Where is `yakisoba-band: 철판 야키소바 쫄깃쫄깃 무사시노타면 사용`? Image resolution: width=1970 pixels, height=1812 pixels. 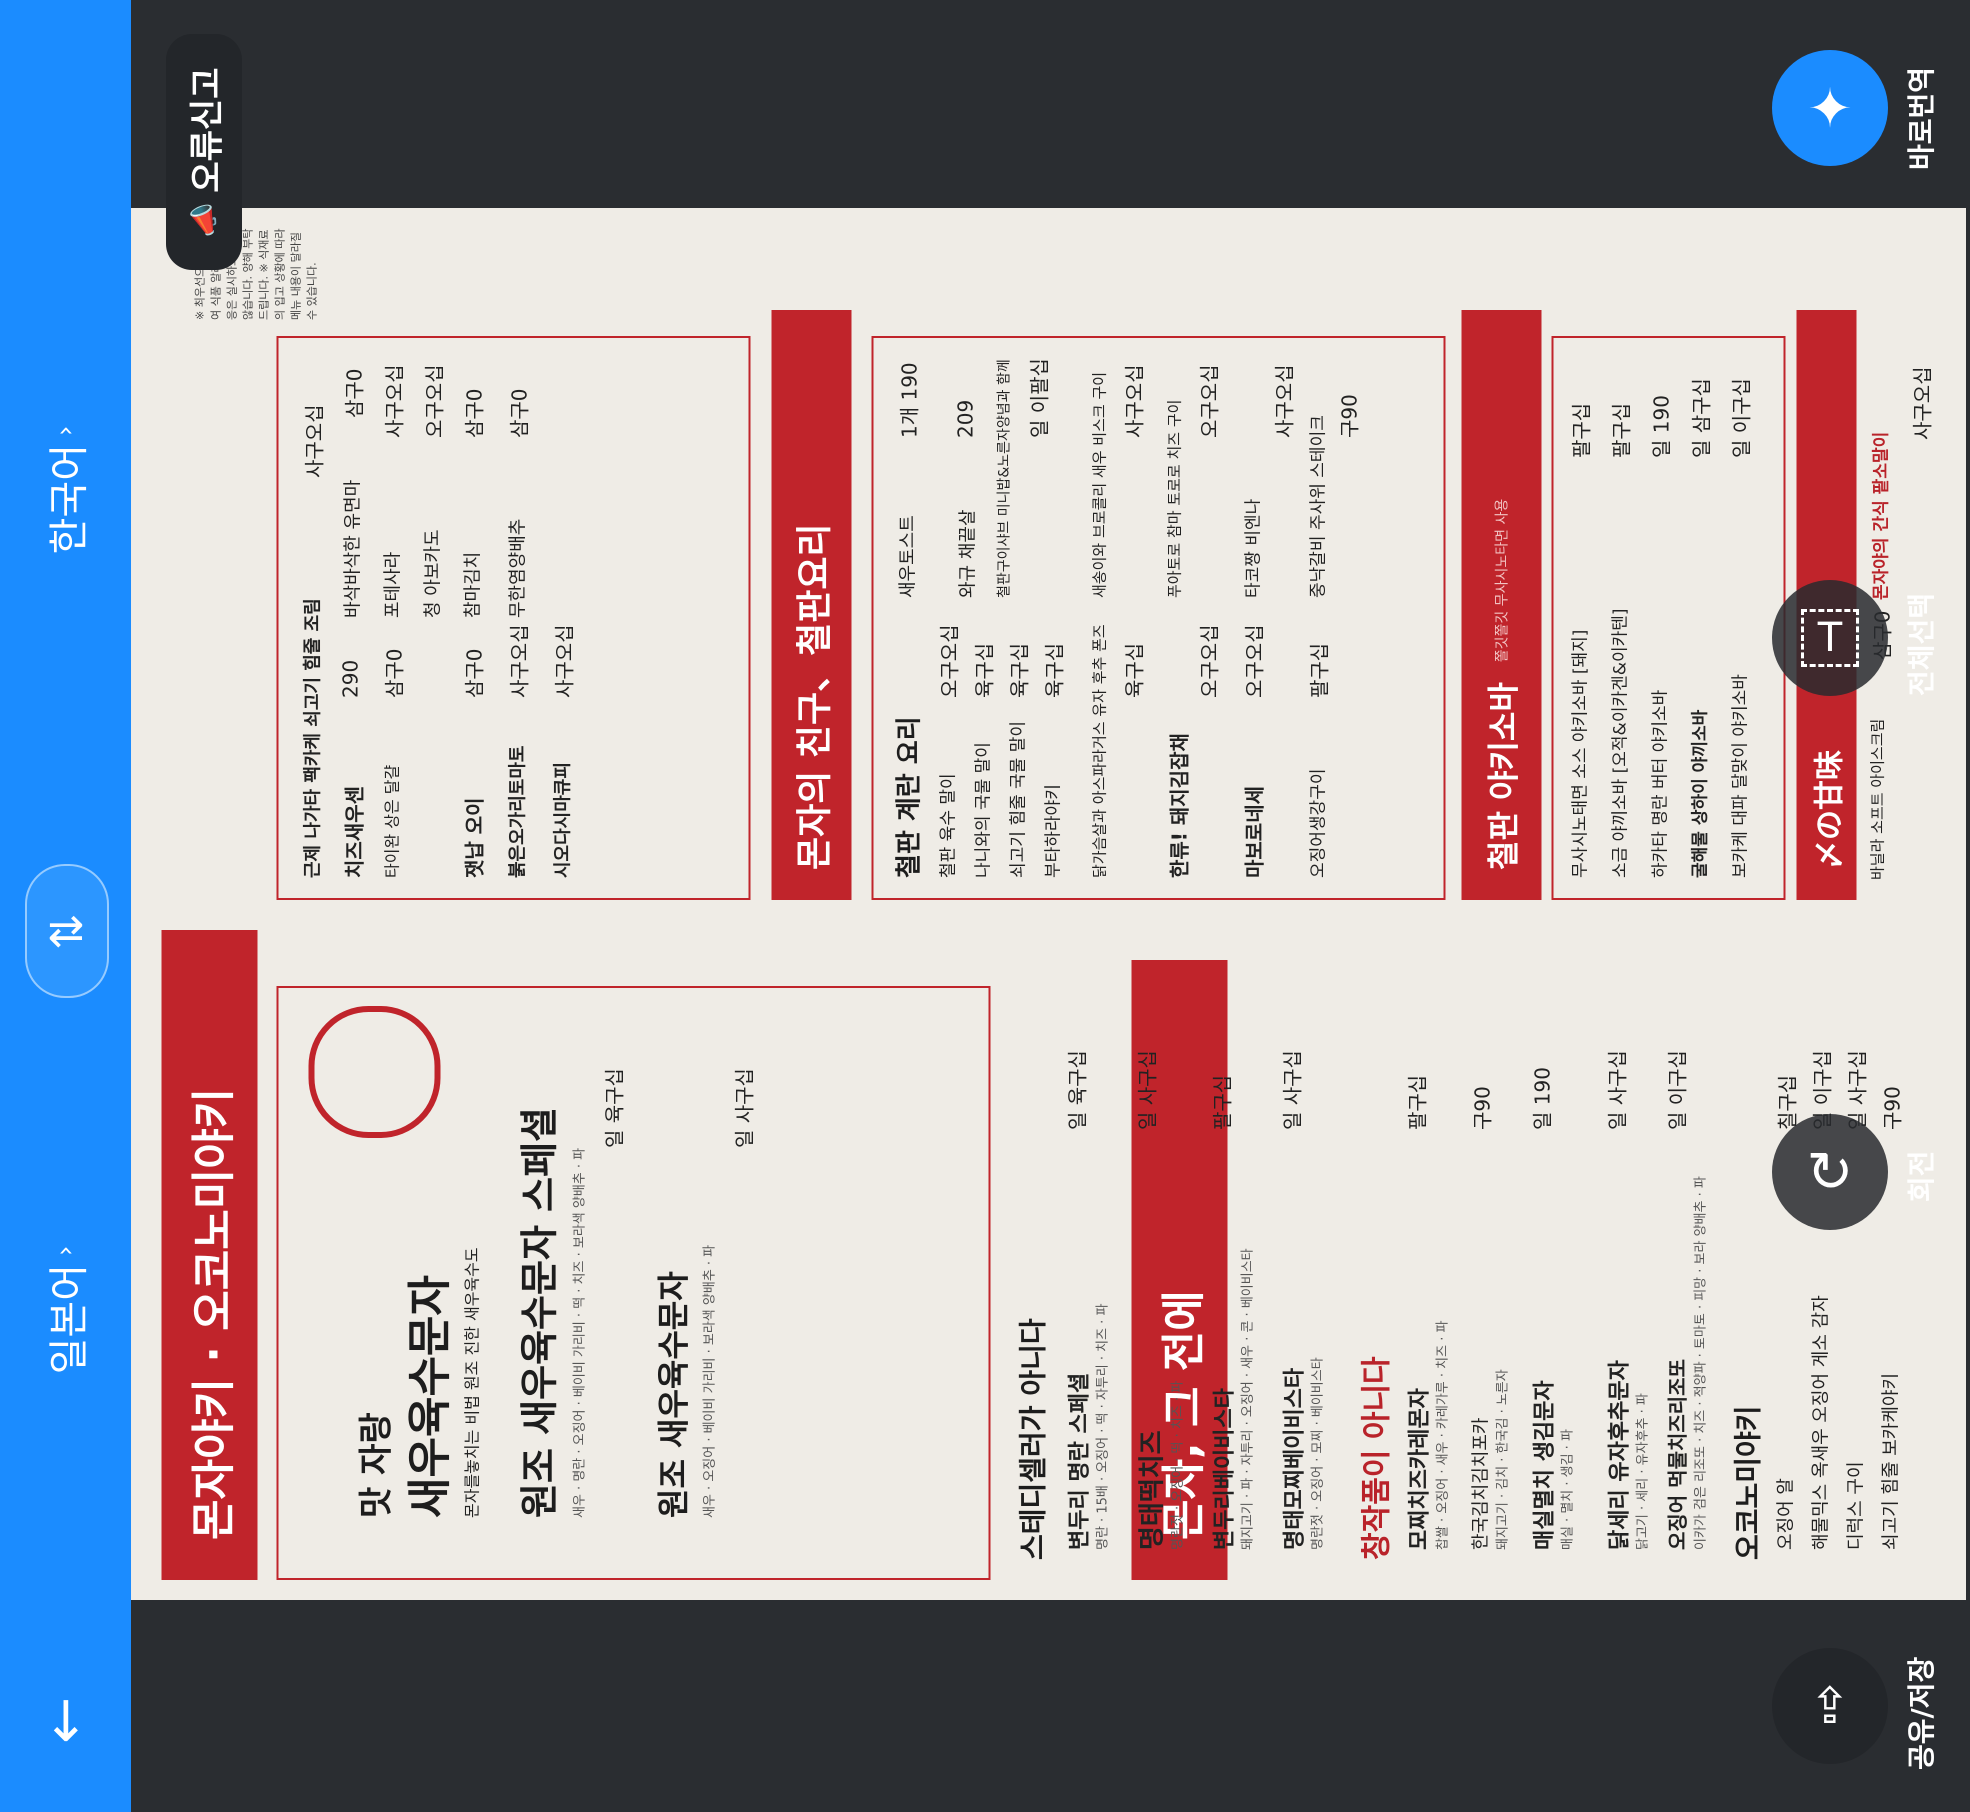
yakisoba-band: 철판 야키소바 쫄깃쫄깃 무사시노타면 사용 is located at coordinates (1501, 605).